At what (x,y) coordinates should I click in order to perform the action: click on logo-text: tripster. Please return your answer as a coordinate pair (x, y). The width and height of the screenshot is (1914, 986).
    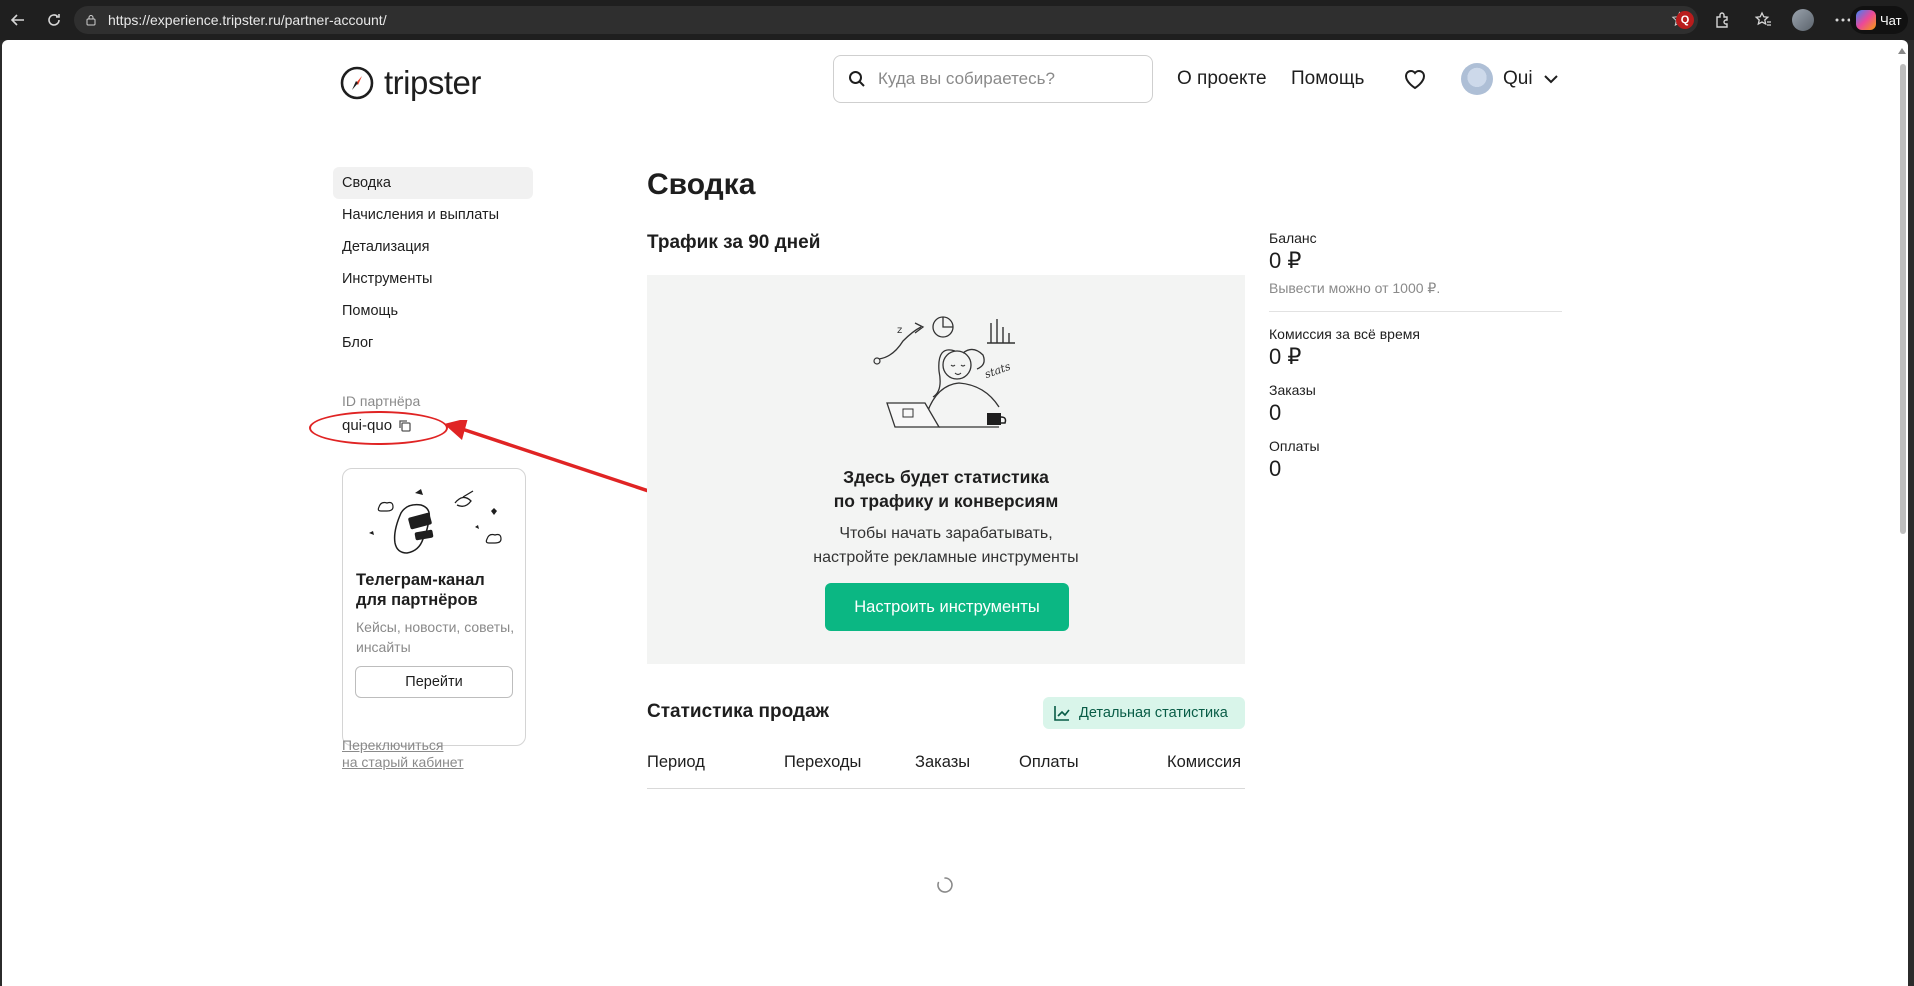
    Looking at the image, I should click on (432, 82).